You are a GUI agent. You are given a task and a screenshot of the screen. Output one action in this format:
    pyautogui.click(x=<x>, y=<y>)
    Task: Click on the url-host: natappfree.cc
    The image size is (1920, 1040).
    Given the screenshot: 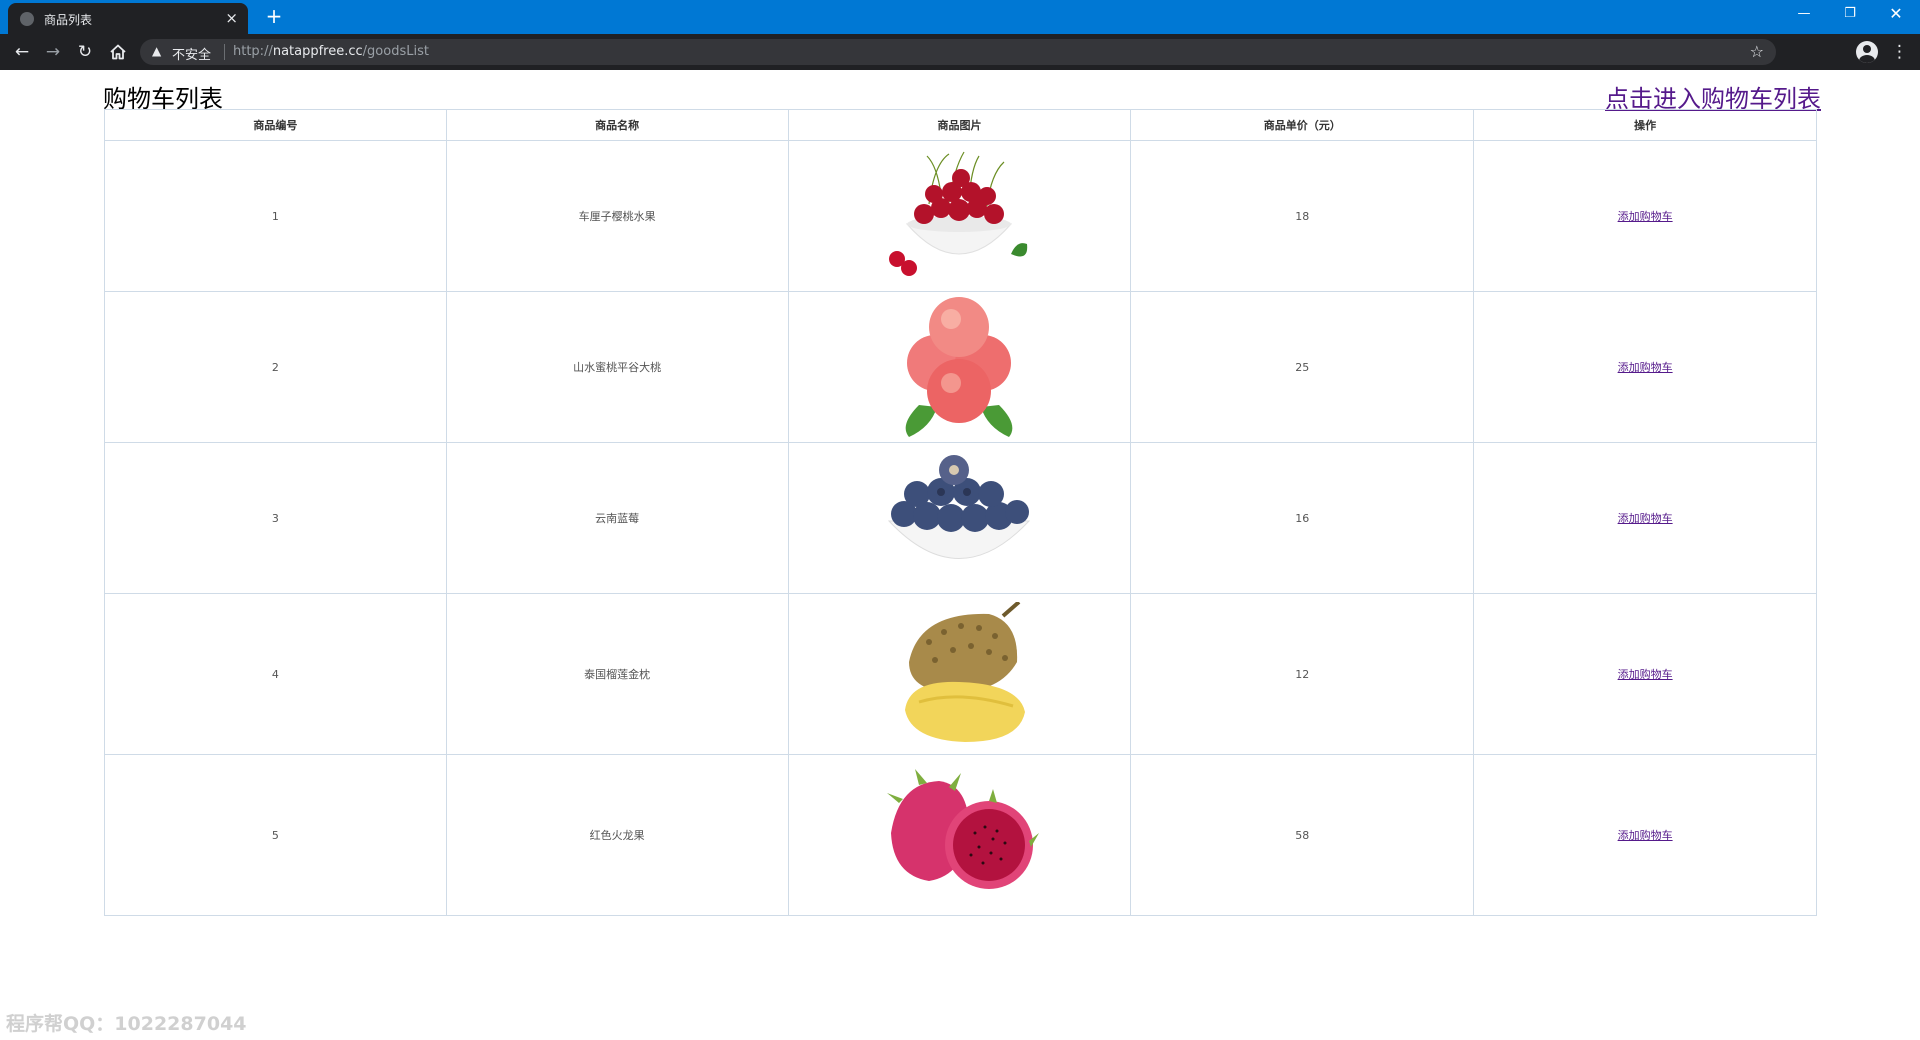 What is the action you would take?
    pyautogui.click(x=317, y=51)
    